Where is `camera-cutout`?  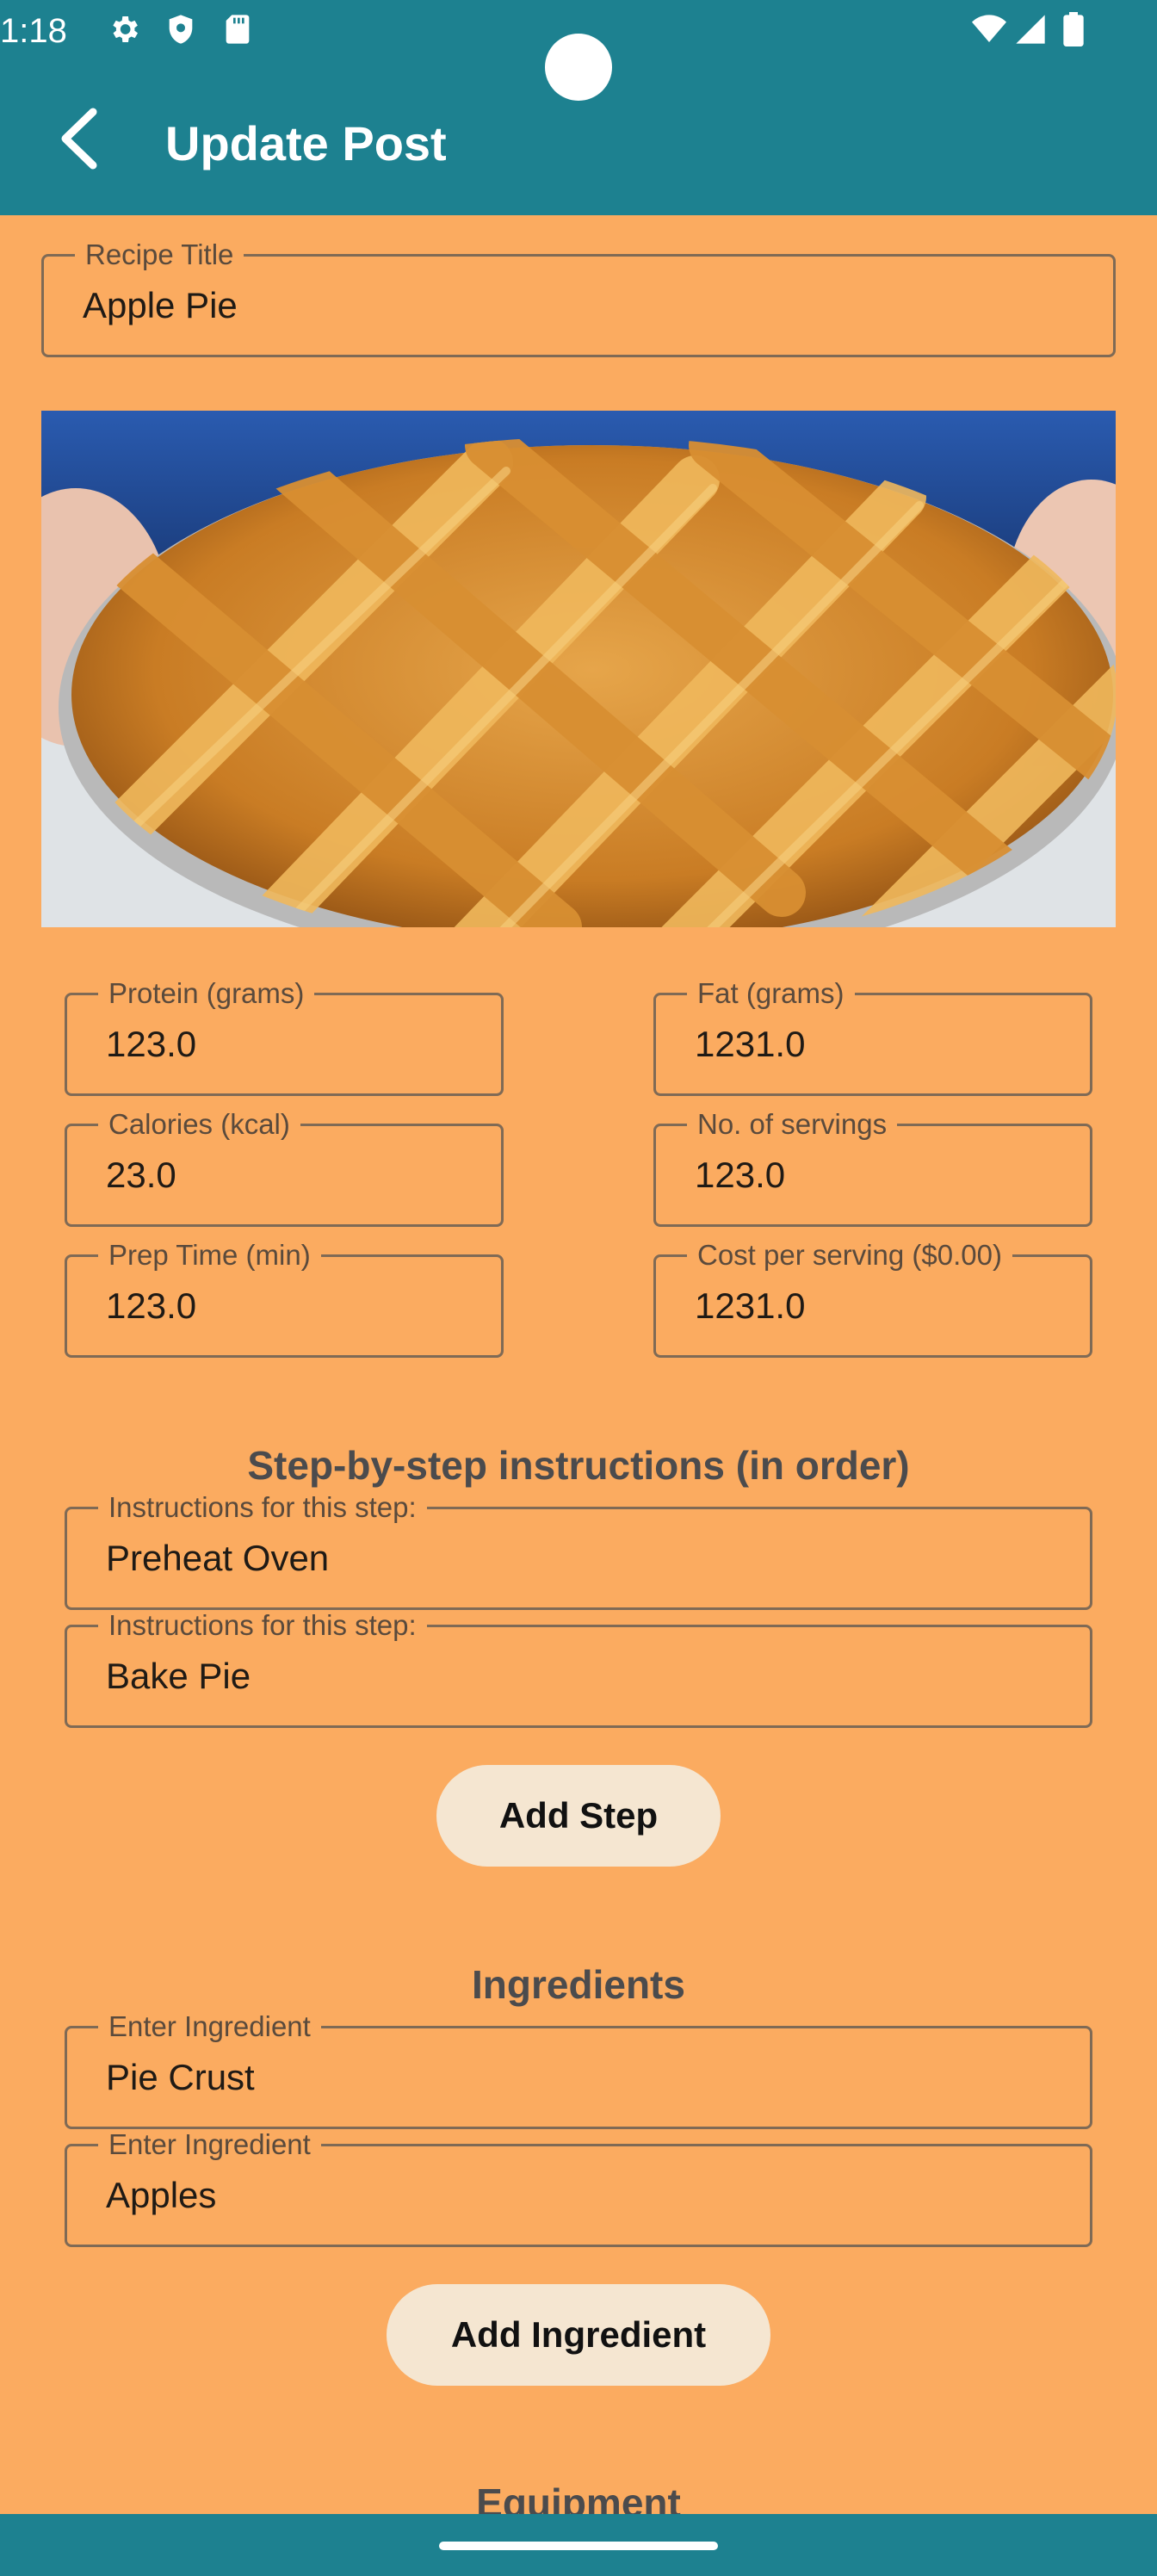 camera-cutout is located at coordinates (579, 67).